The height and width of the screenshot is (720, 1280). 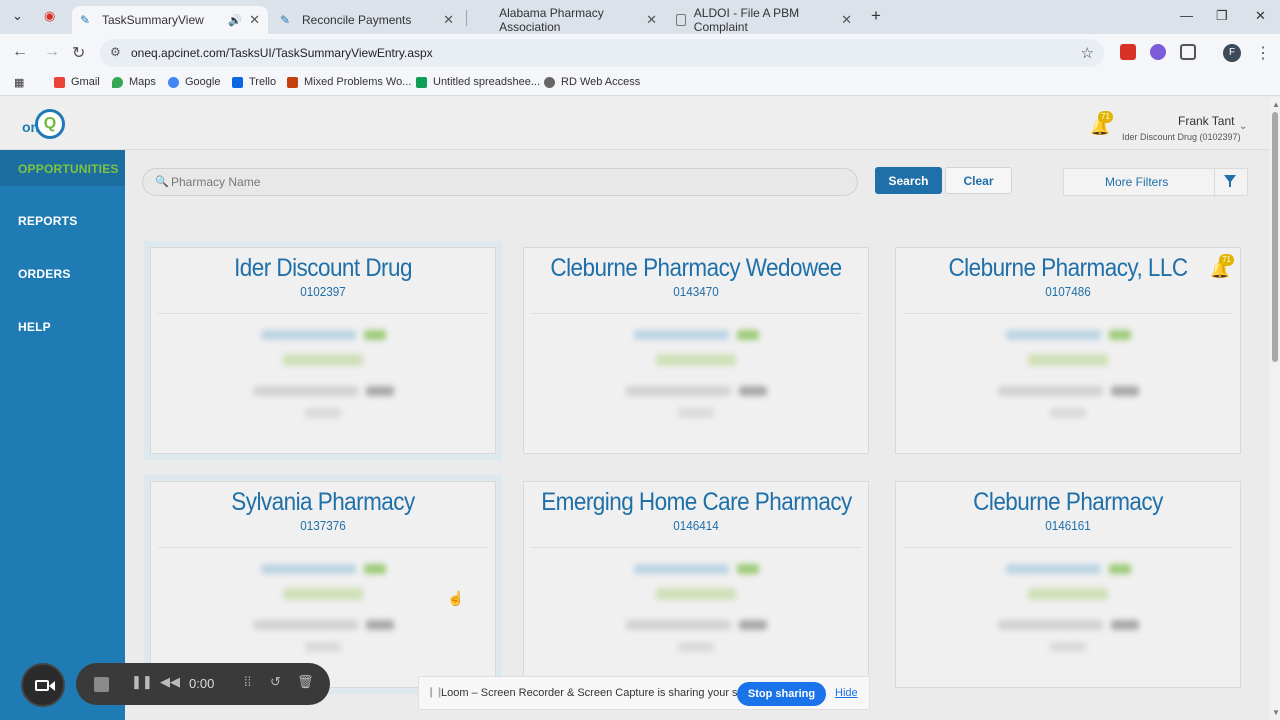 I want to click on sidebar-item-reports: REPORTS, so click(x=47, y=221).